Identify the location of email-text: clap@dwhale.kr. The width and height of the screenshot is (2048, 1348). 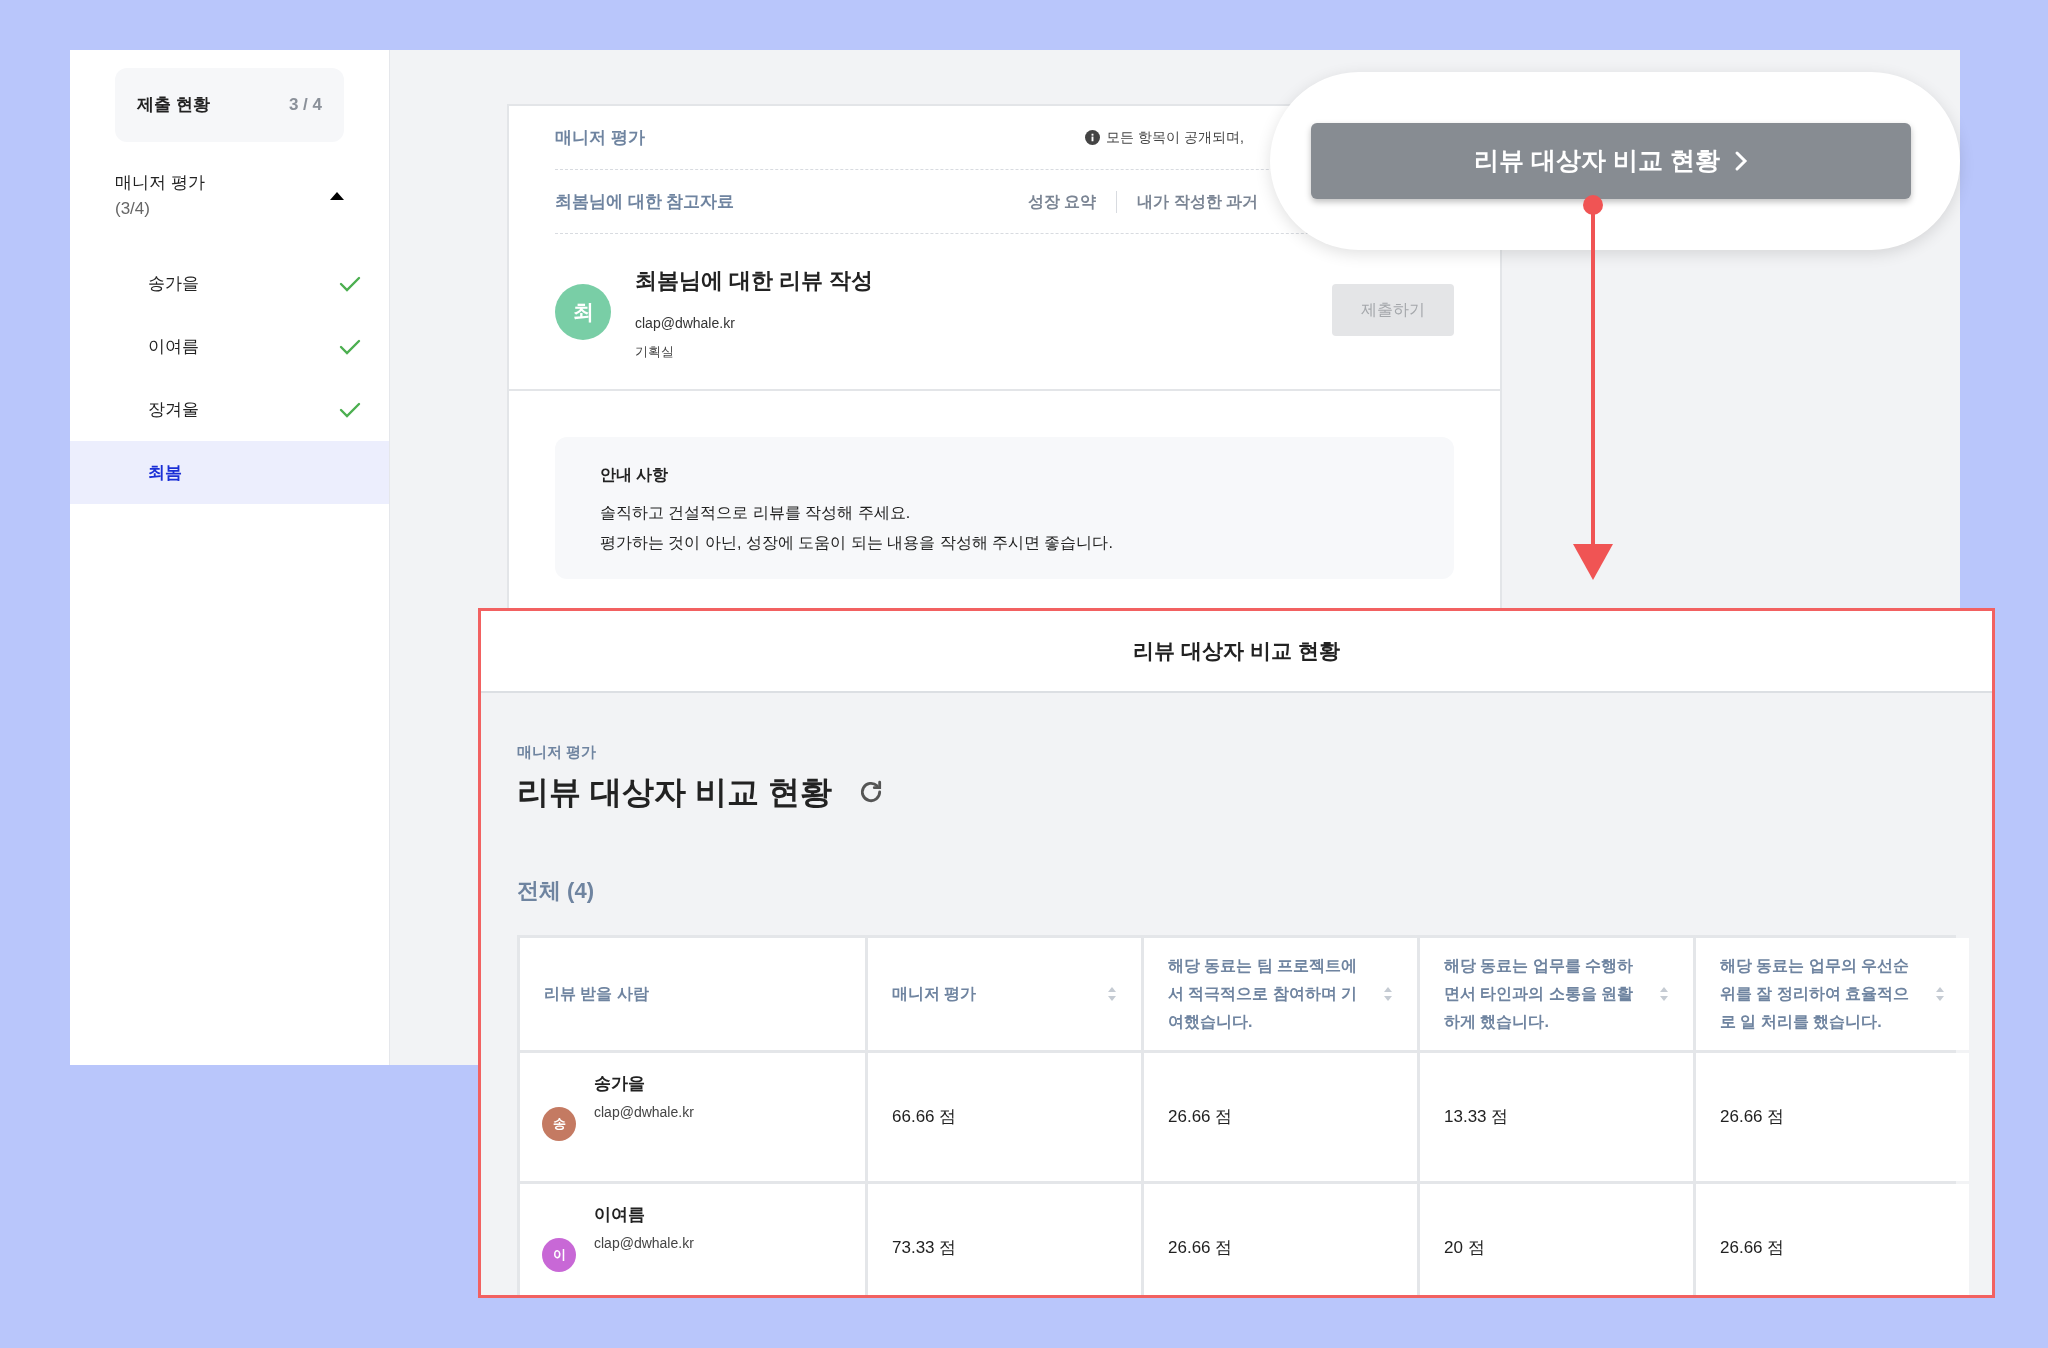
(685, 323).